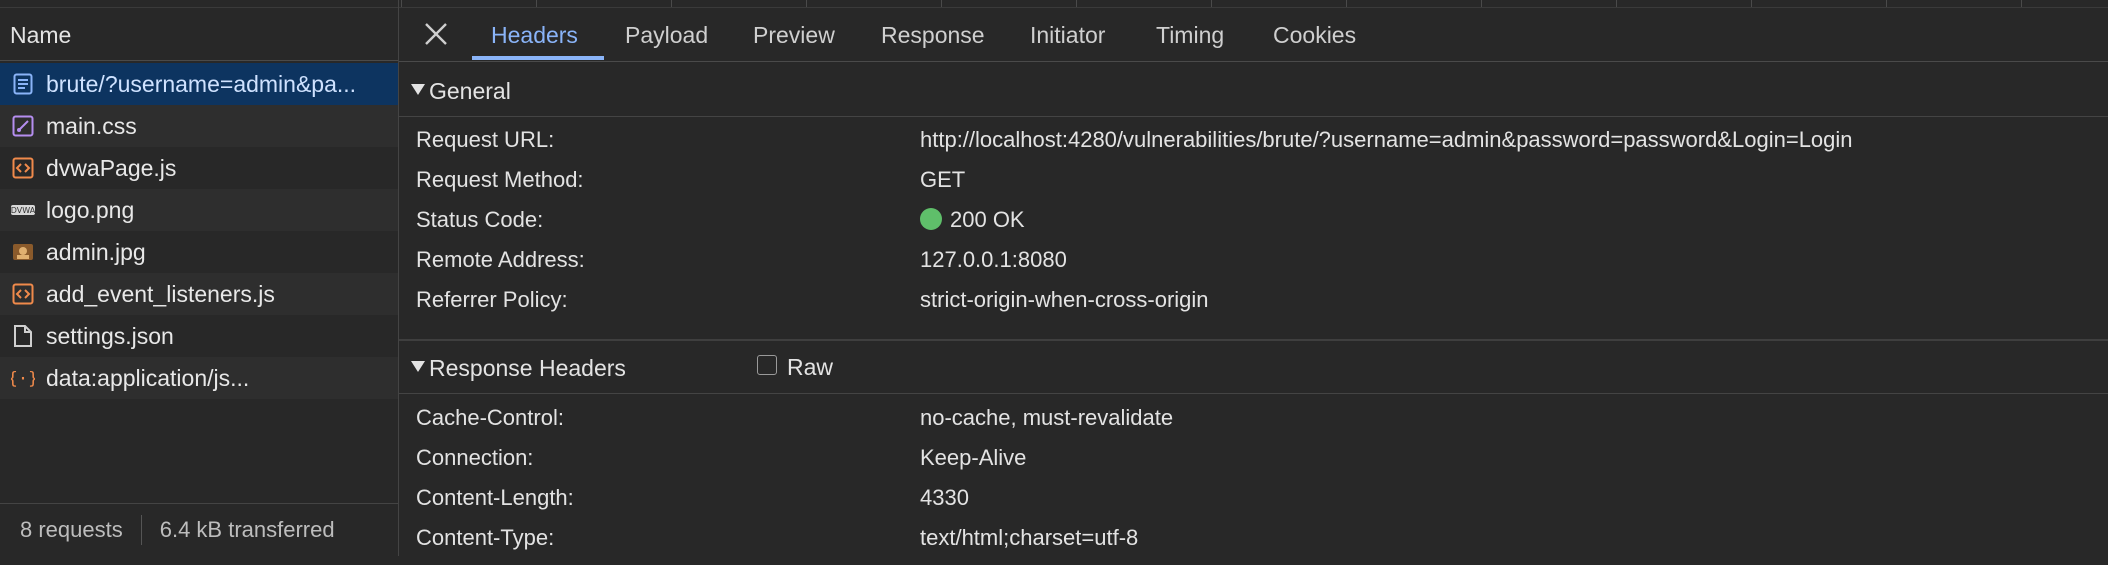  What do you see at coordinates (23, 126) in the screenshot?
I see `css-file-icon` at bounding box center [23, 126].